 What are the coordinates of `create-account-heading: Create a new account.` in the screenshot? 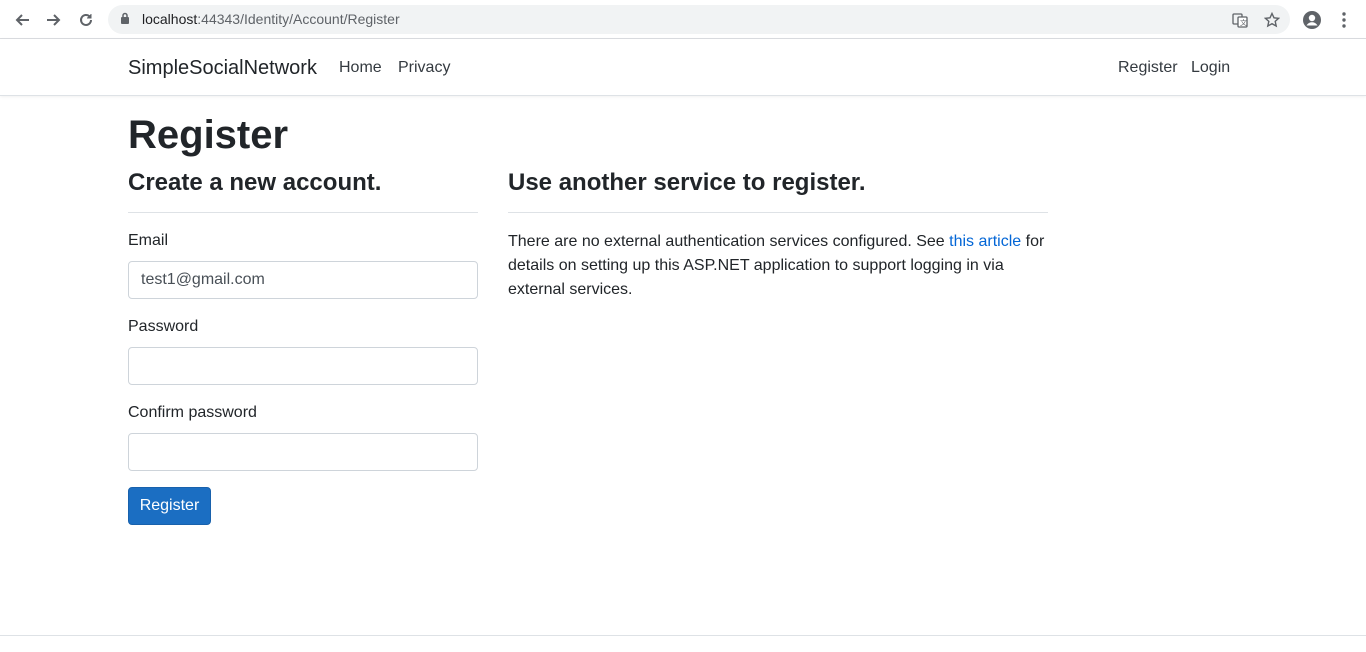 It's located at (255, 182).